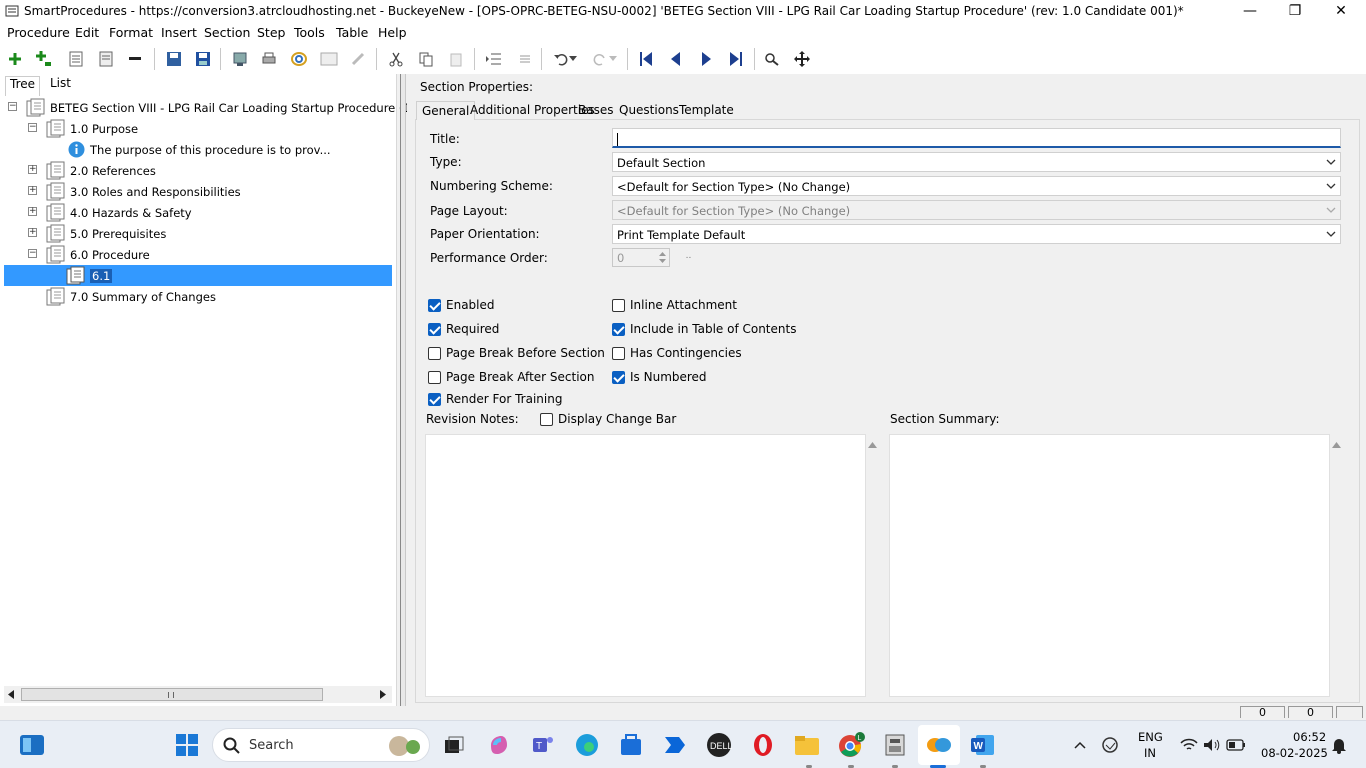  Describe the element at coordinates (719, 745) in the screenshot. I see `dell-icon: DELL` at that location.